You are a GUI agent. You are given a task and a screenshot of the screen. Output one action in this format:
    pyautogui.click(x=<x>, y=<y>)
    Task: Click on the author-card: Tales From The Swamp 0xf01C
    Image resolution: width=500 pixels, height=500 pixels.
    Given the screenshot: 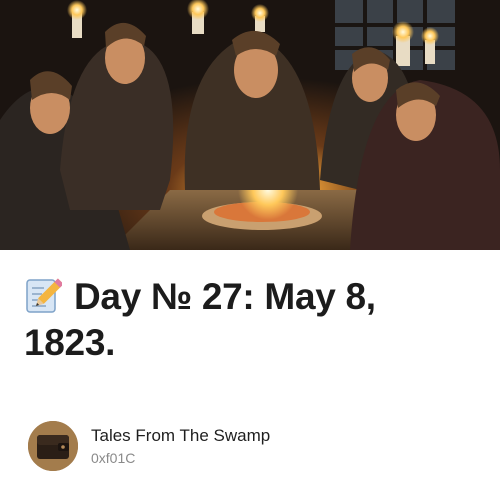 What is the action you would take?
    pyautogui.click(x=149, y=446)
    